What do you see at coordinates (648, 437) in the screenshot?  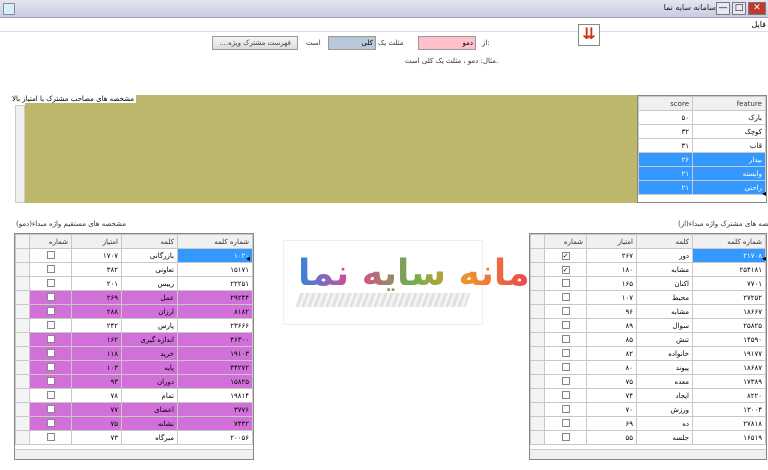 I see `table-row: ۵۵ جلسه ۱۶۵۱۹` at bounding box center [648, 437].